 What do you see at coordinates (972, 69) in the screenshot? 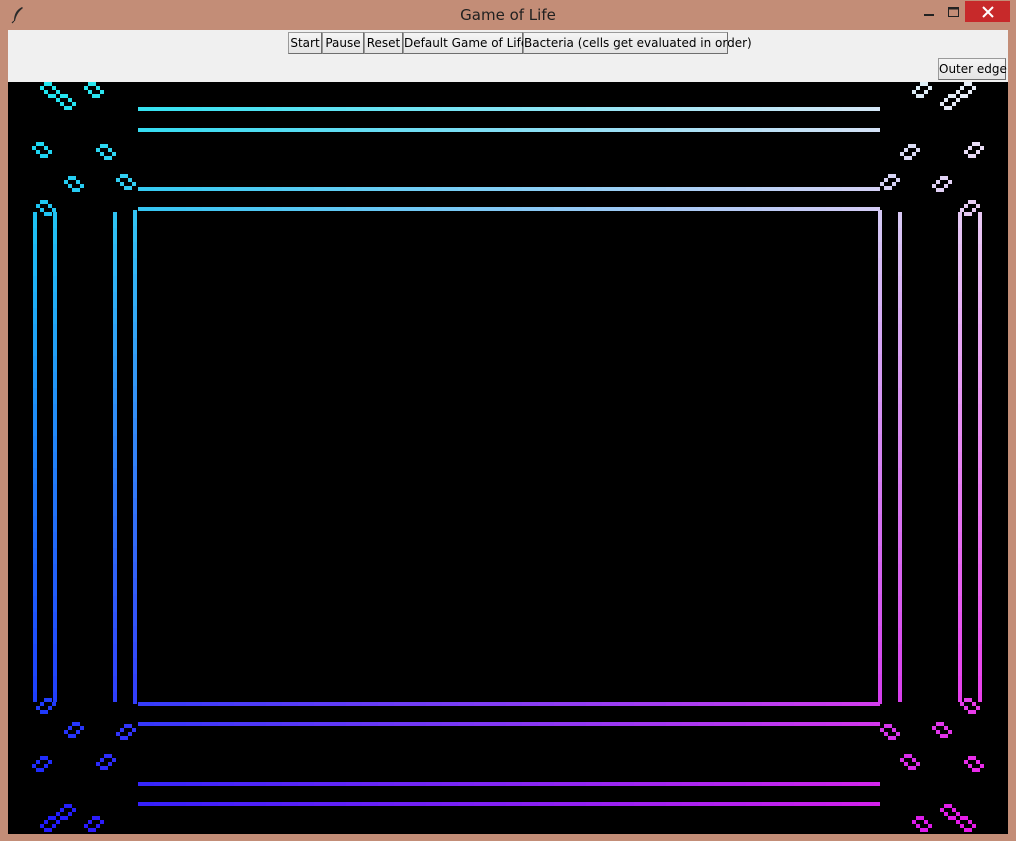
I see `outer-edge-button: Outer edge` at bounding box center [972, 69].